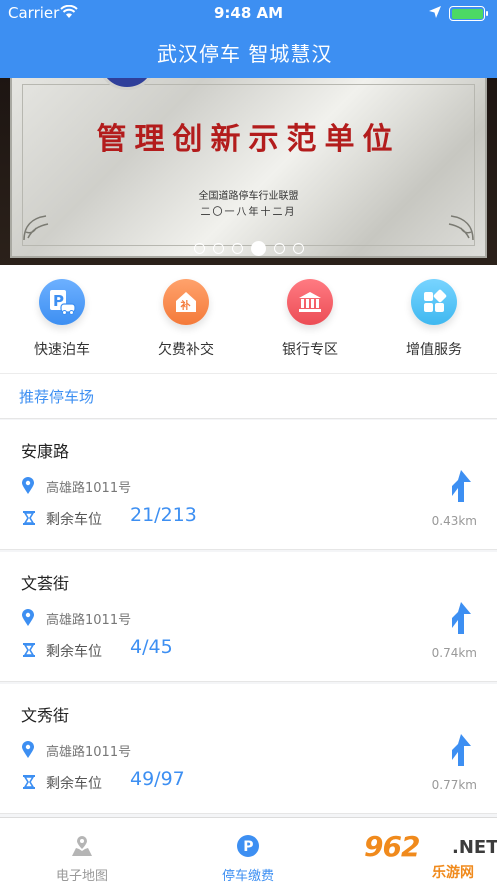 This screenshot has height=883, width=497. I want to click on lot-name: 文荟街, so click(45, 583).